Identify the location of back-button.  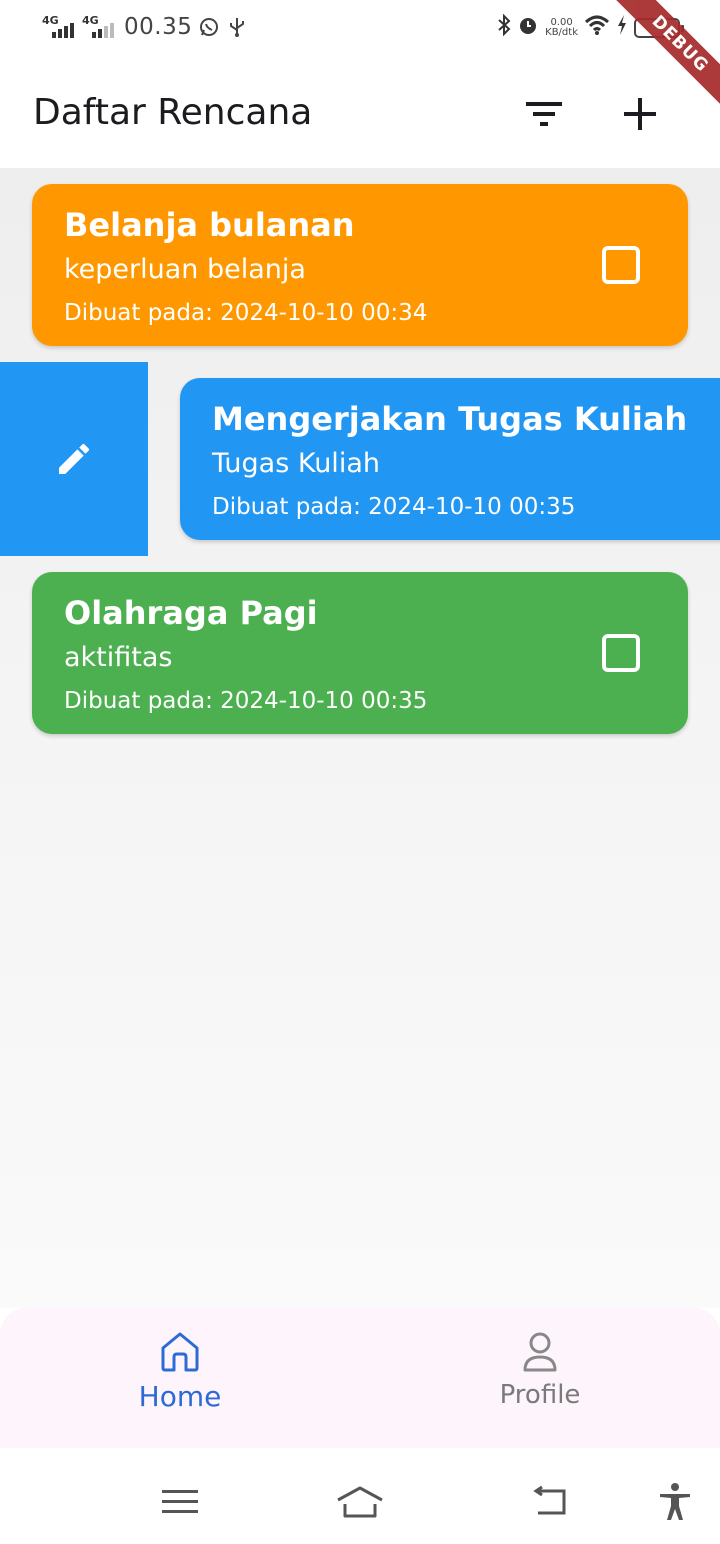
(550, 1502).